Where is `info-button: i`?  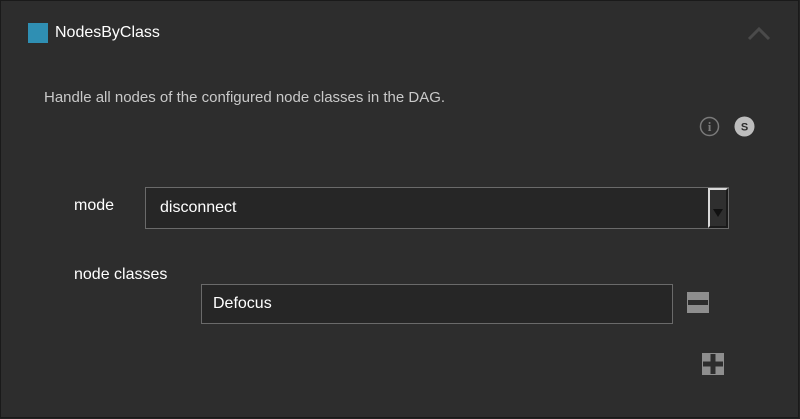
info-button: i is located at coordinates (709, 126).